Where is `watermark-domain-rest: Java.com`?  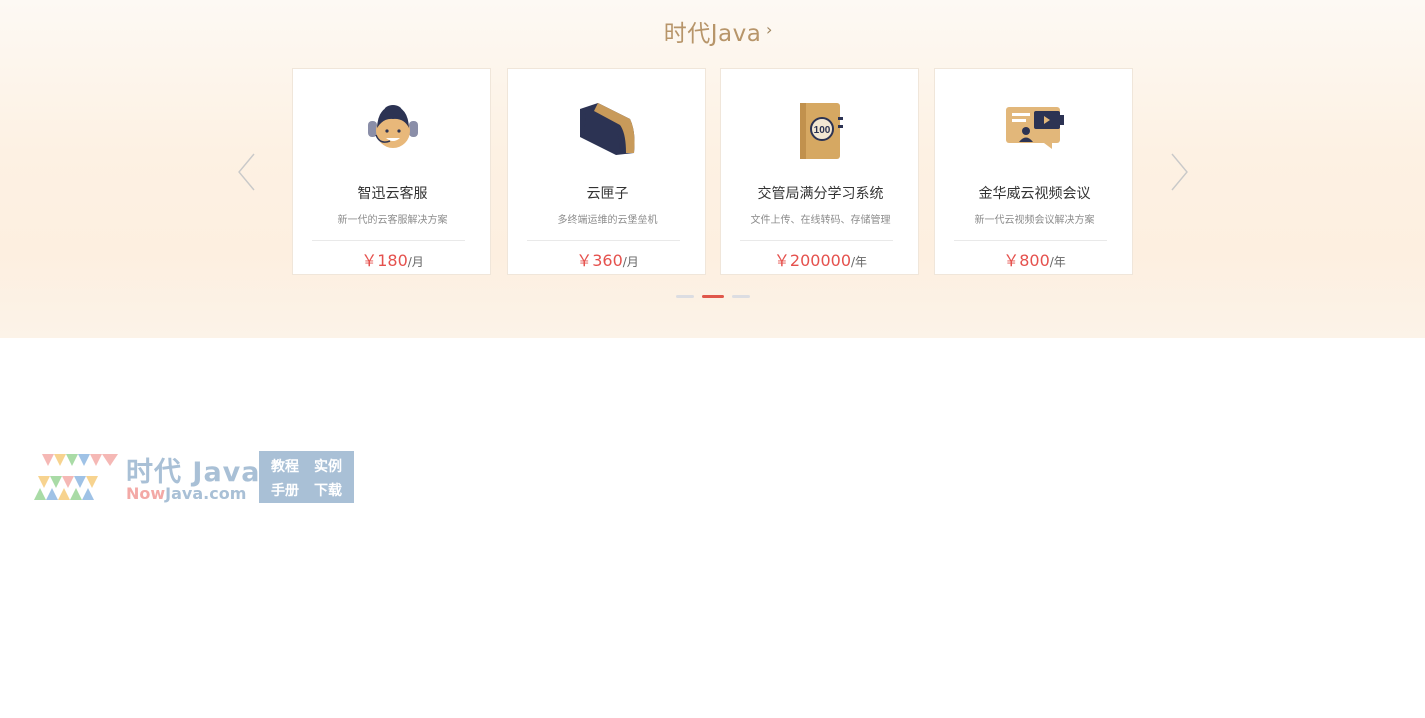
watermark-domain-rest: Java.com is located at coordinates (206, 493).